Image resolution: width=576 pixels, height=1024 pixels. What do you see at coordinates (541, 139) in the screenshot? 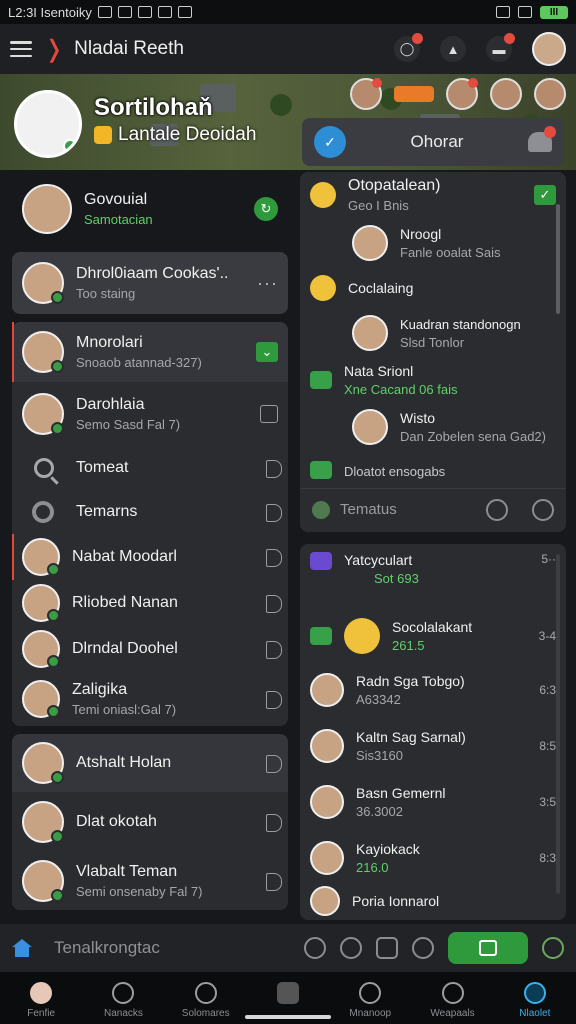
I see `notification-icon` at bounding box center [541, 139].